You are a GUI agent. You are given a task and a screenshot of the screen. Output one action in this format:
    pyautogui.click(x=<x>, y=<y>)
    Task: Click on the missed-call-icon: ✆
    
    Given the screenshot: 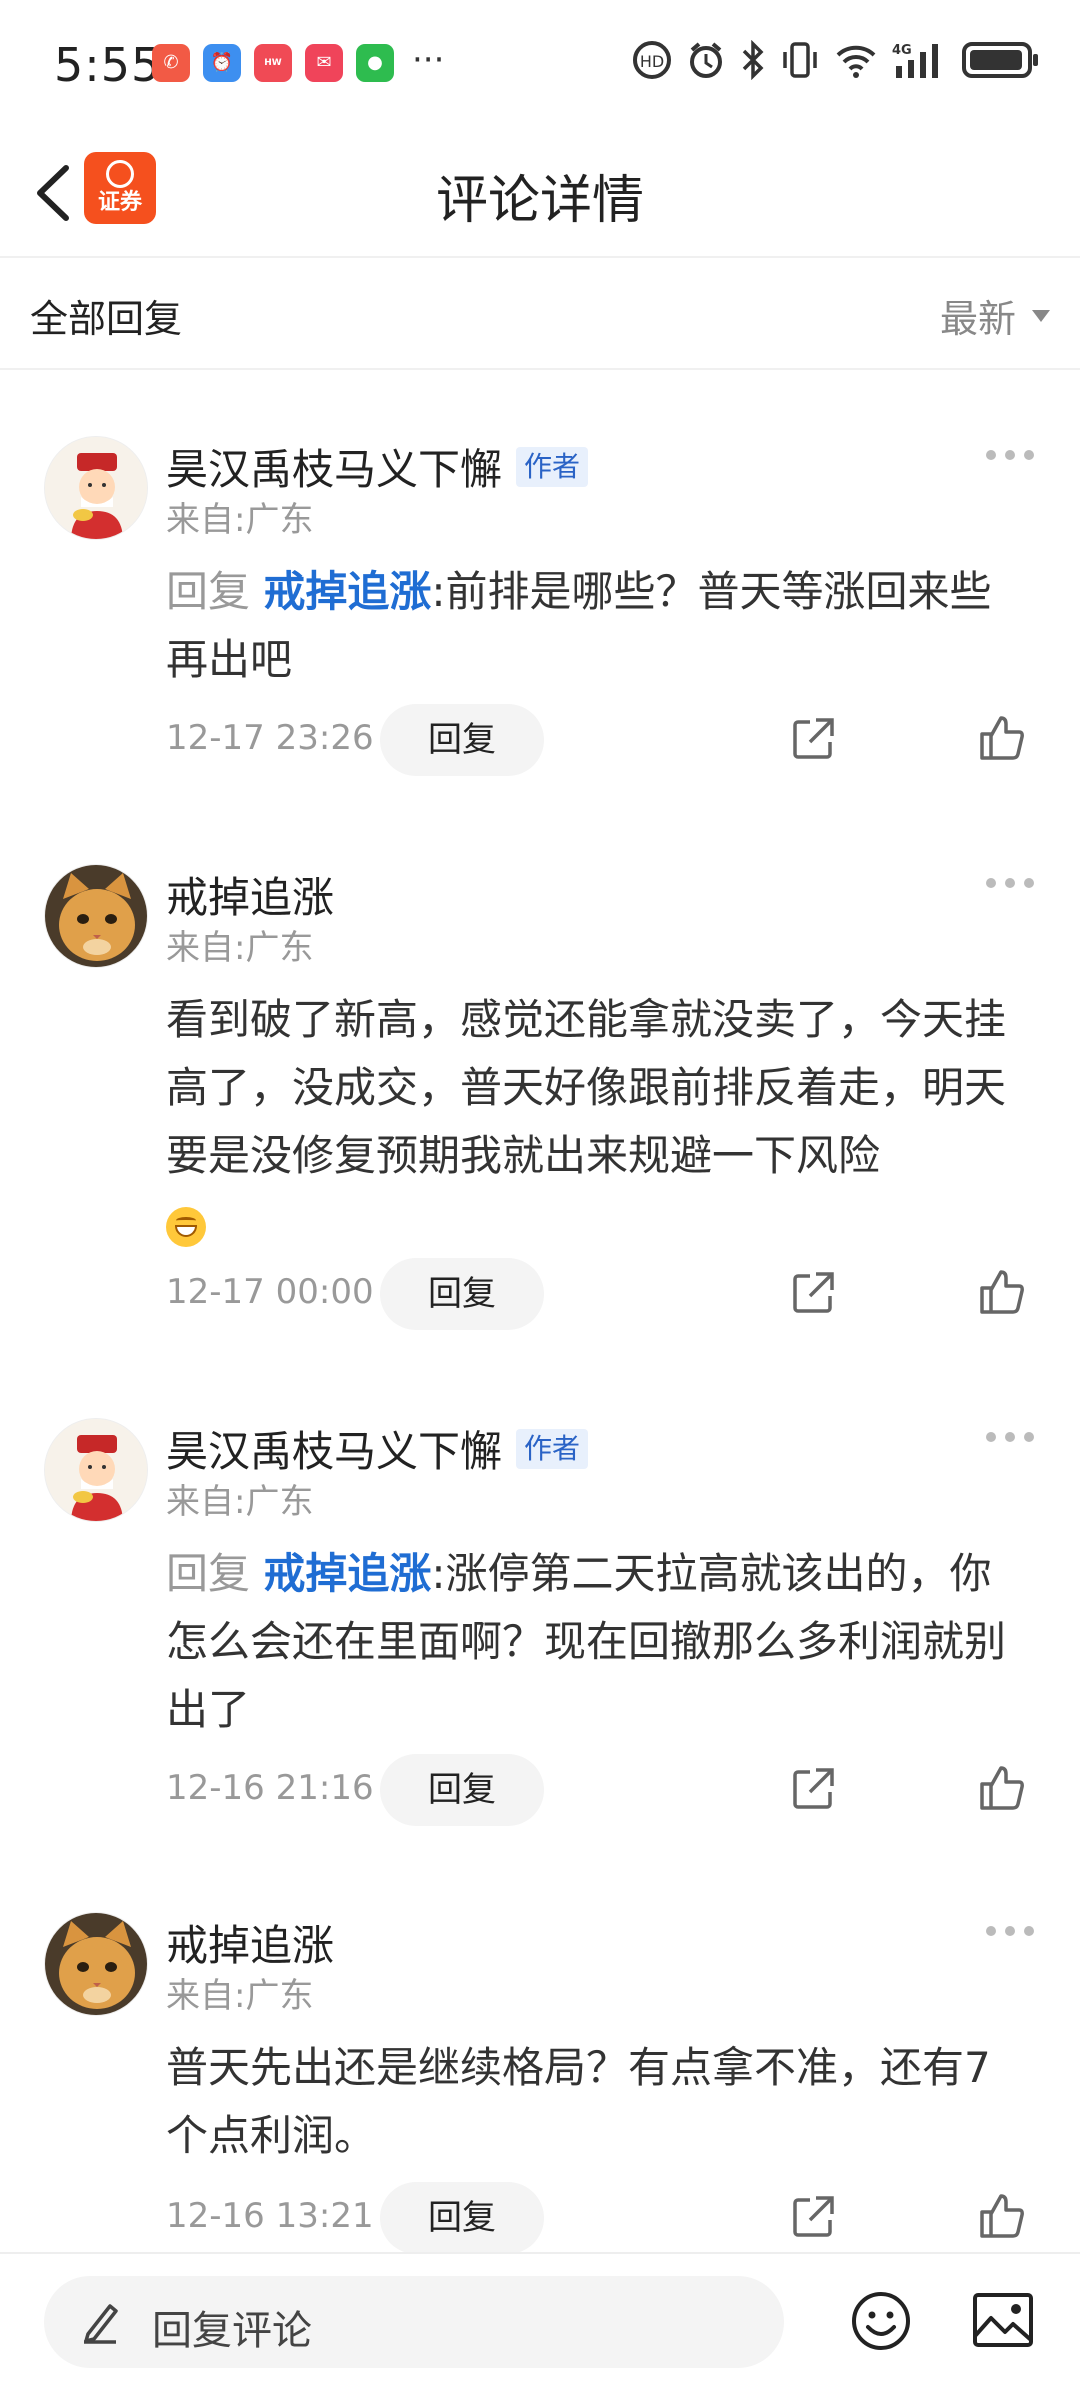 What is the action you would take?
    pyautogui.click(x=171, y=63)
    